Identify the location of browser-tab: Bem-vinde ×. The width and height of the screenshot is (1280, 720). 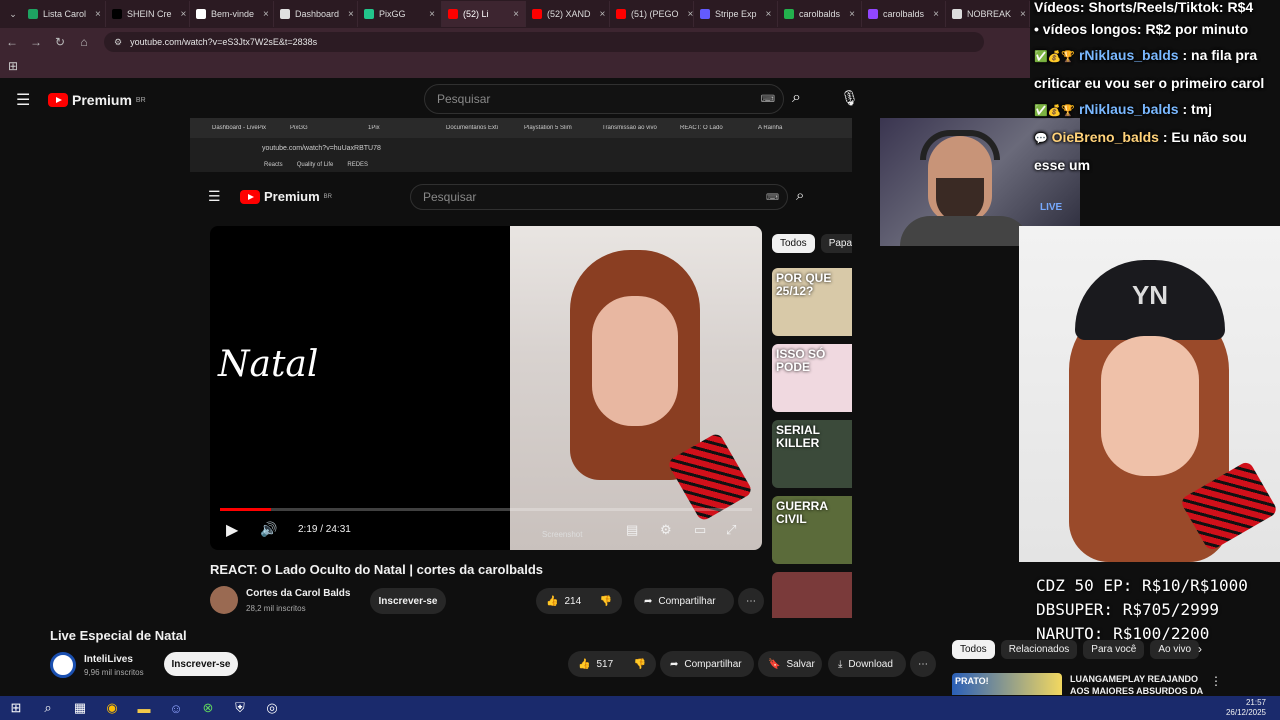
(232, 14).